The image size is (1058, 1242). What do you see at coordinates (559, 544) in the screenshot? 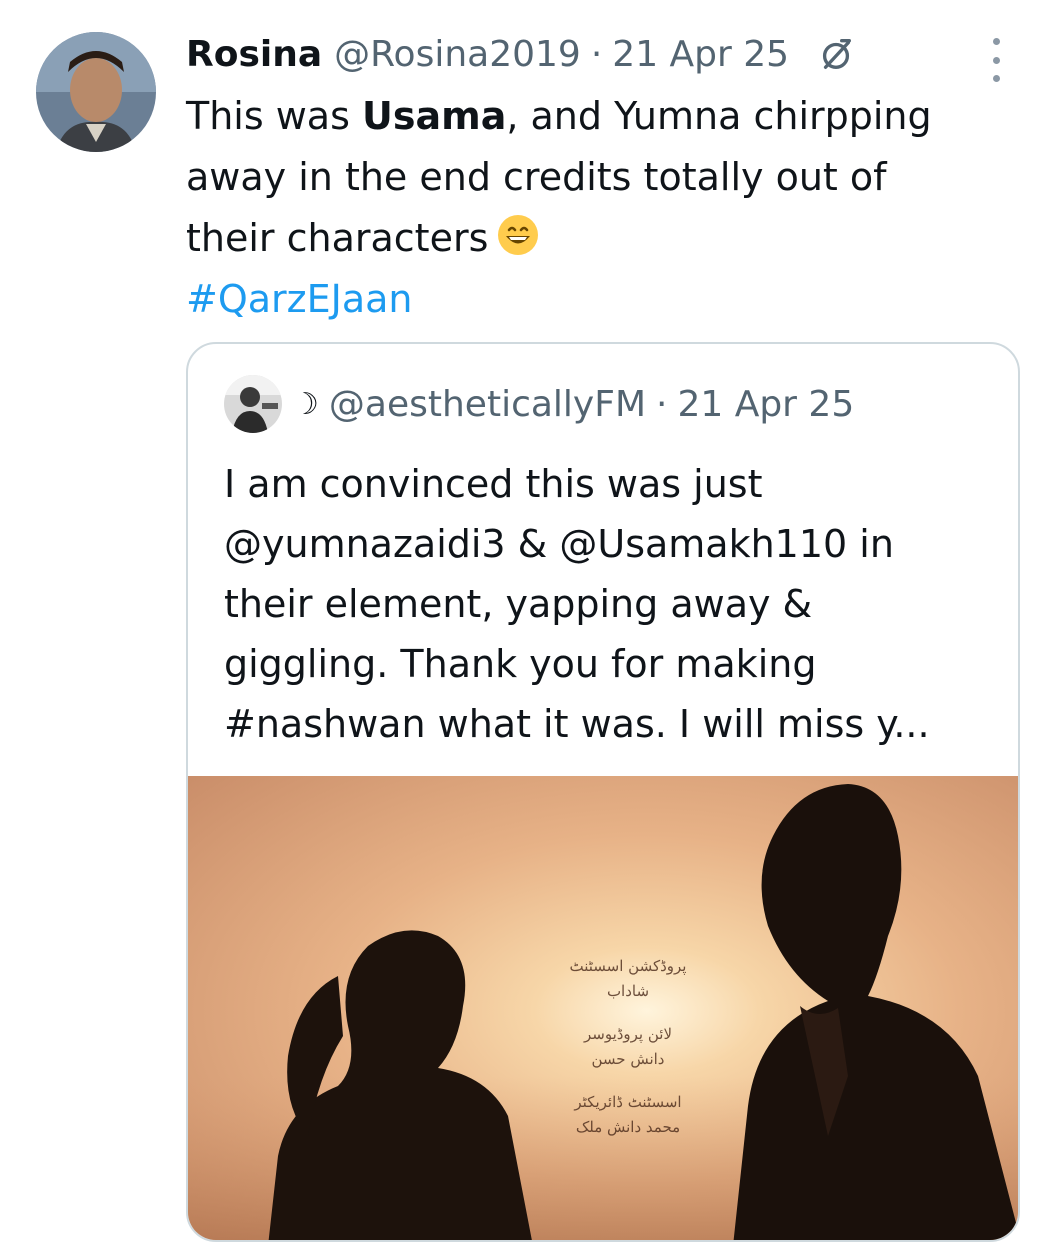
I see `quoted-text-line: @yumnazaidi3 & @Usamakh110 in` at bounding box center [559, 544].